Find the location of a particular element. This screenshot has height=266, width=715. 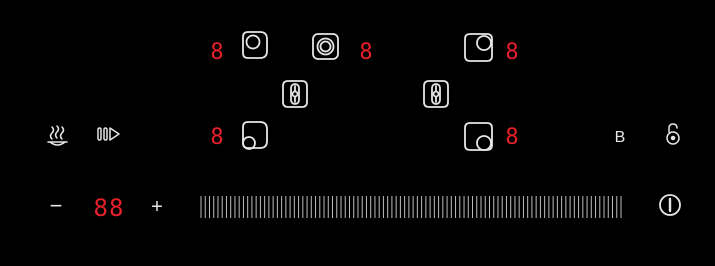

zone-rear-right-level: 8 is located at coordinates (511, 52).